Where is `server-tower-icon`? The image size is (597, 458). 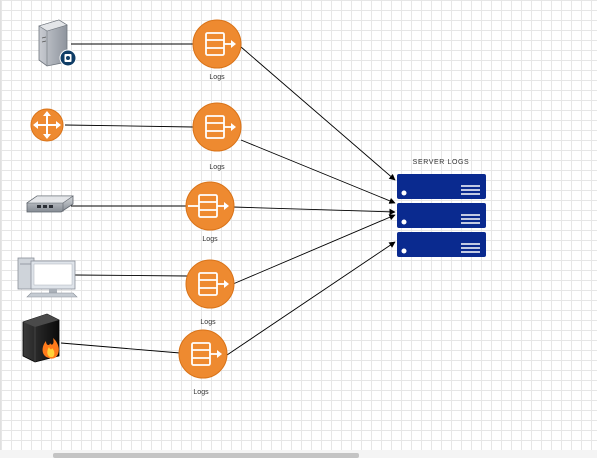
server-tower-icon is located at coordinates (57, 43).